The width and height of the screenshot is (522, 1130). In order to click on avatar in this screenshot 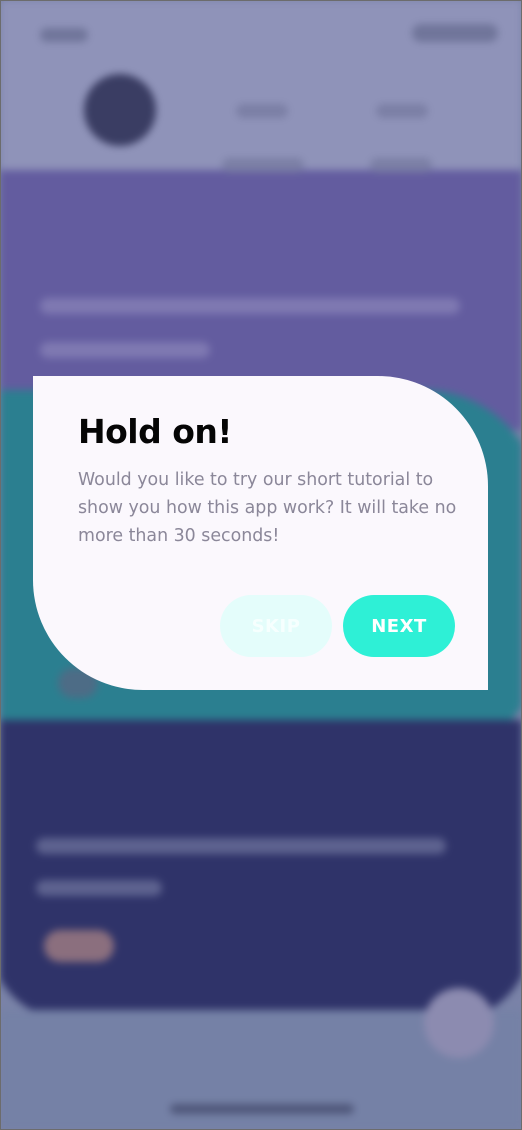, I will do `click(120, 110)`.